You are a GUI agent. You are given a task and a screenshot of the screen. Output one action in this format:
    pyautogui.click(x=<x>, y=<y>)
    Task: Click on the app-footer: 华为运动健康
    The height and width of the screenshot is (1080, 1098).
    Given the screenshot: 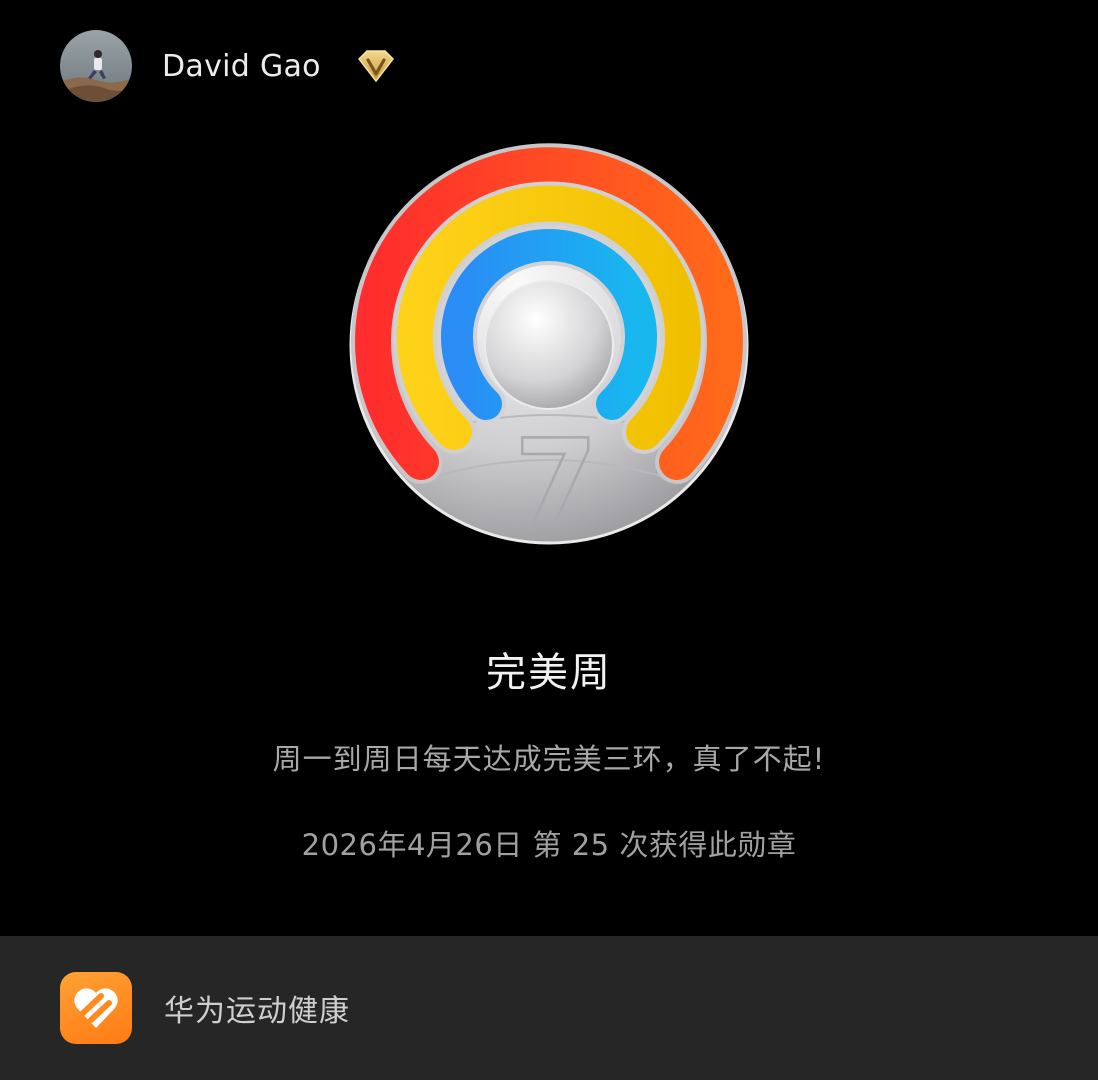 What is the action you would take?
    pyautogui.click(x=549, y=1008)
    